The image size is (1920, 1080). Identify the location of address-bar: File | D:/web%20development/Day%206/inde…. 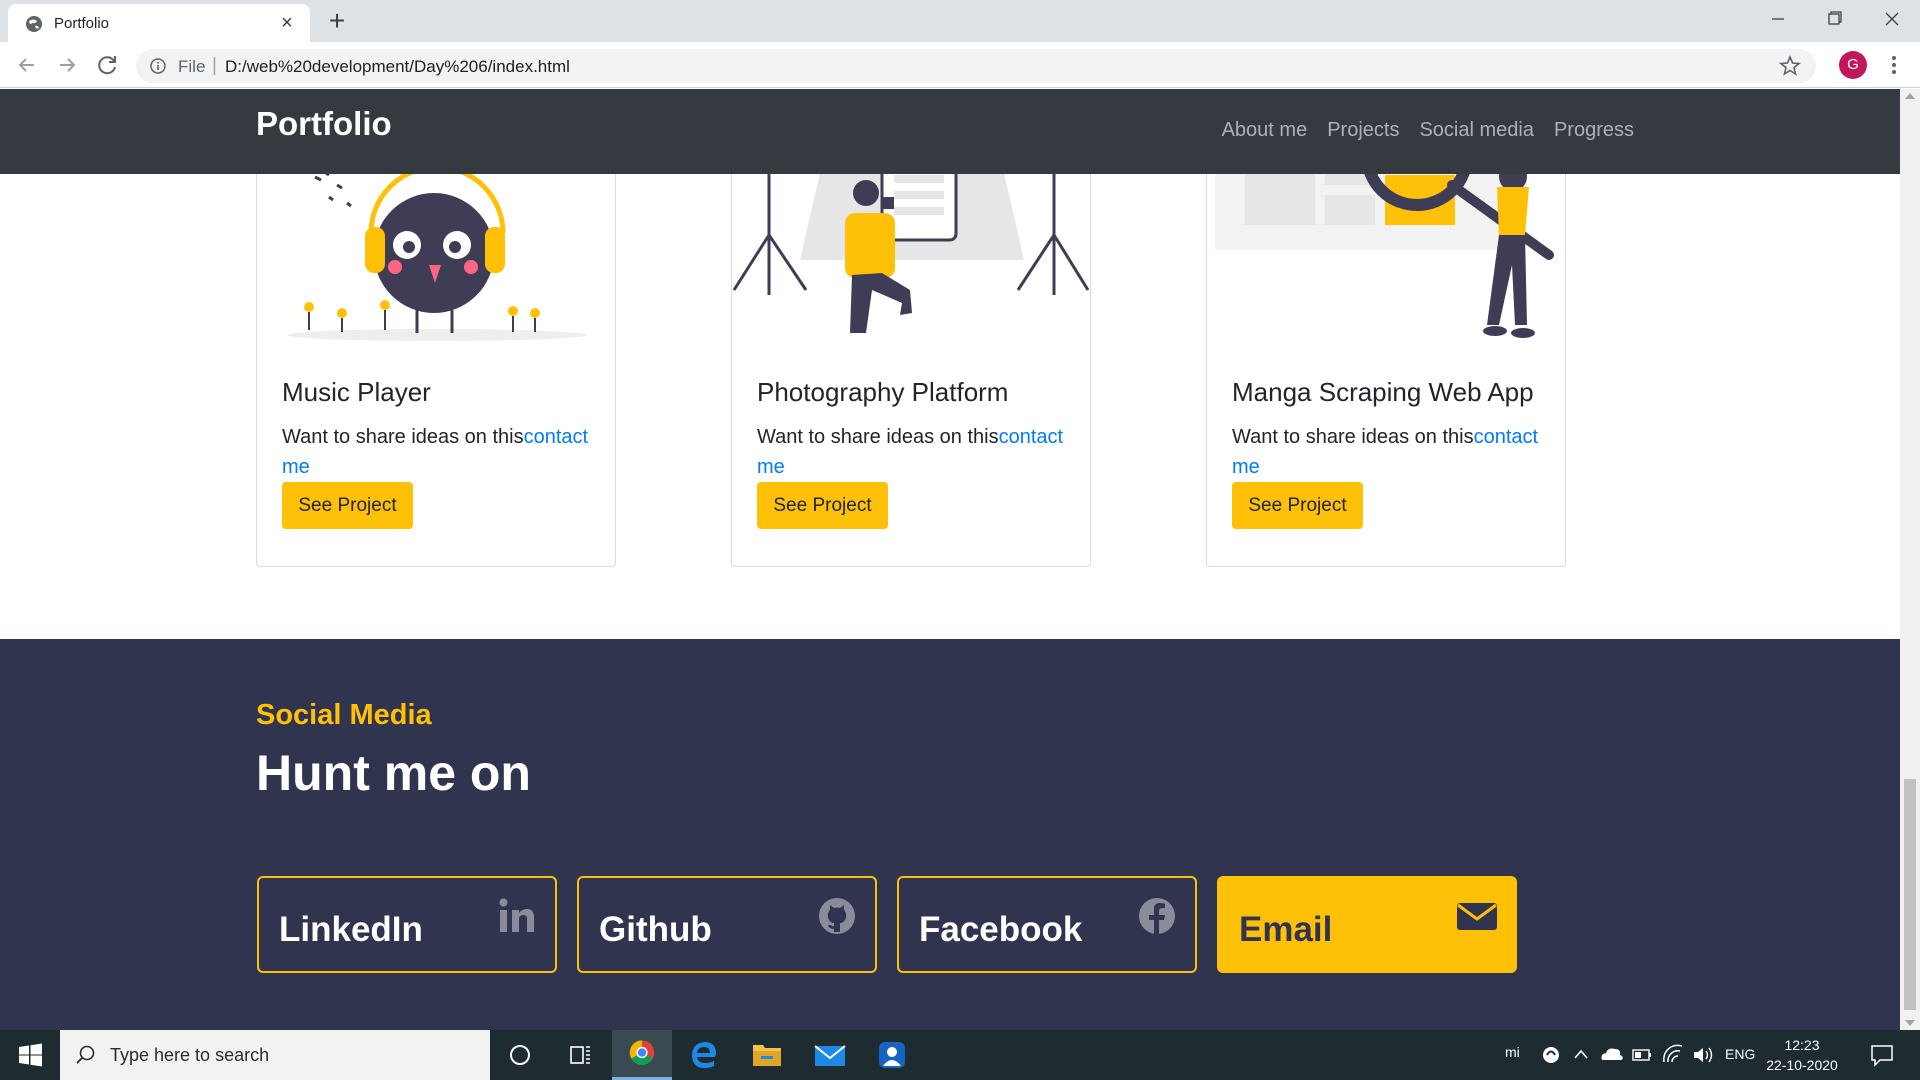
(976, 66).